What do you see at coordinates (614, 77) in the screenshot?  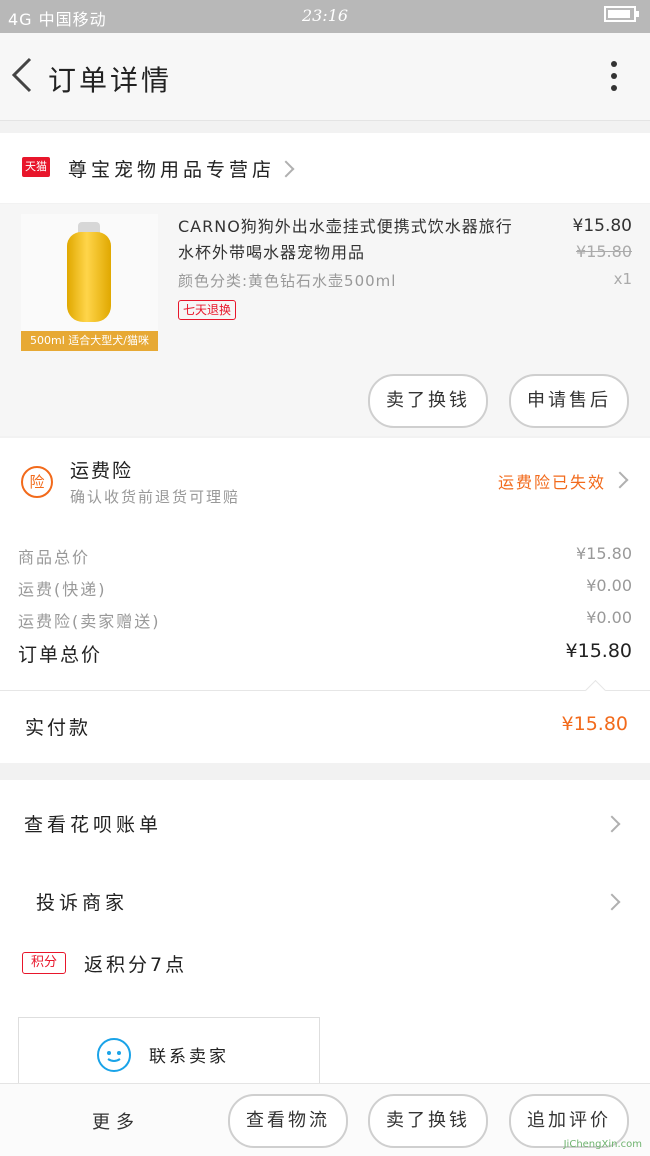 I see `more-options-icon` at bounding box center [614, 77].